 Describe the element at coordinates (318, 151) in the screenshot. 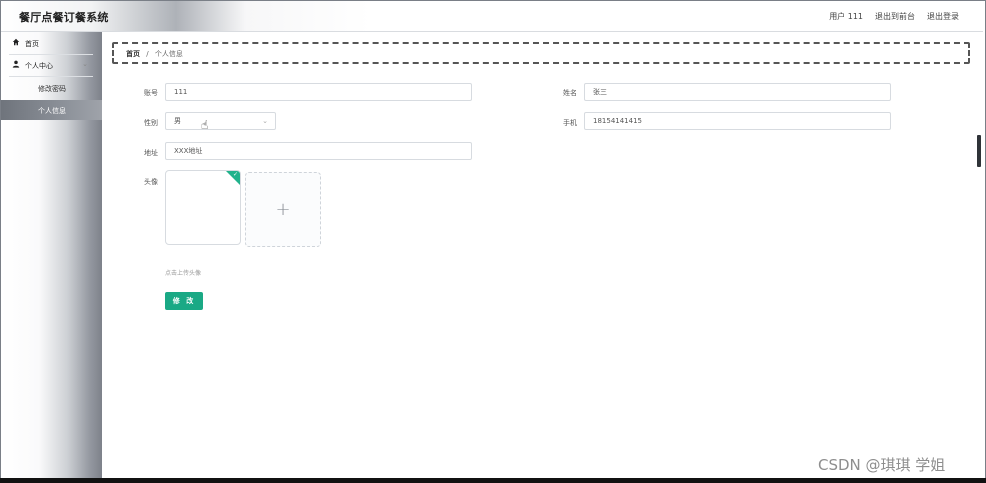

I see `address-field: XXX地址` at that location.